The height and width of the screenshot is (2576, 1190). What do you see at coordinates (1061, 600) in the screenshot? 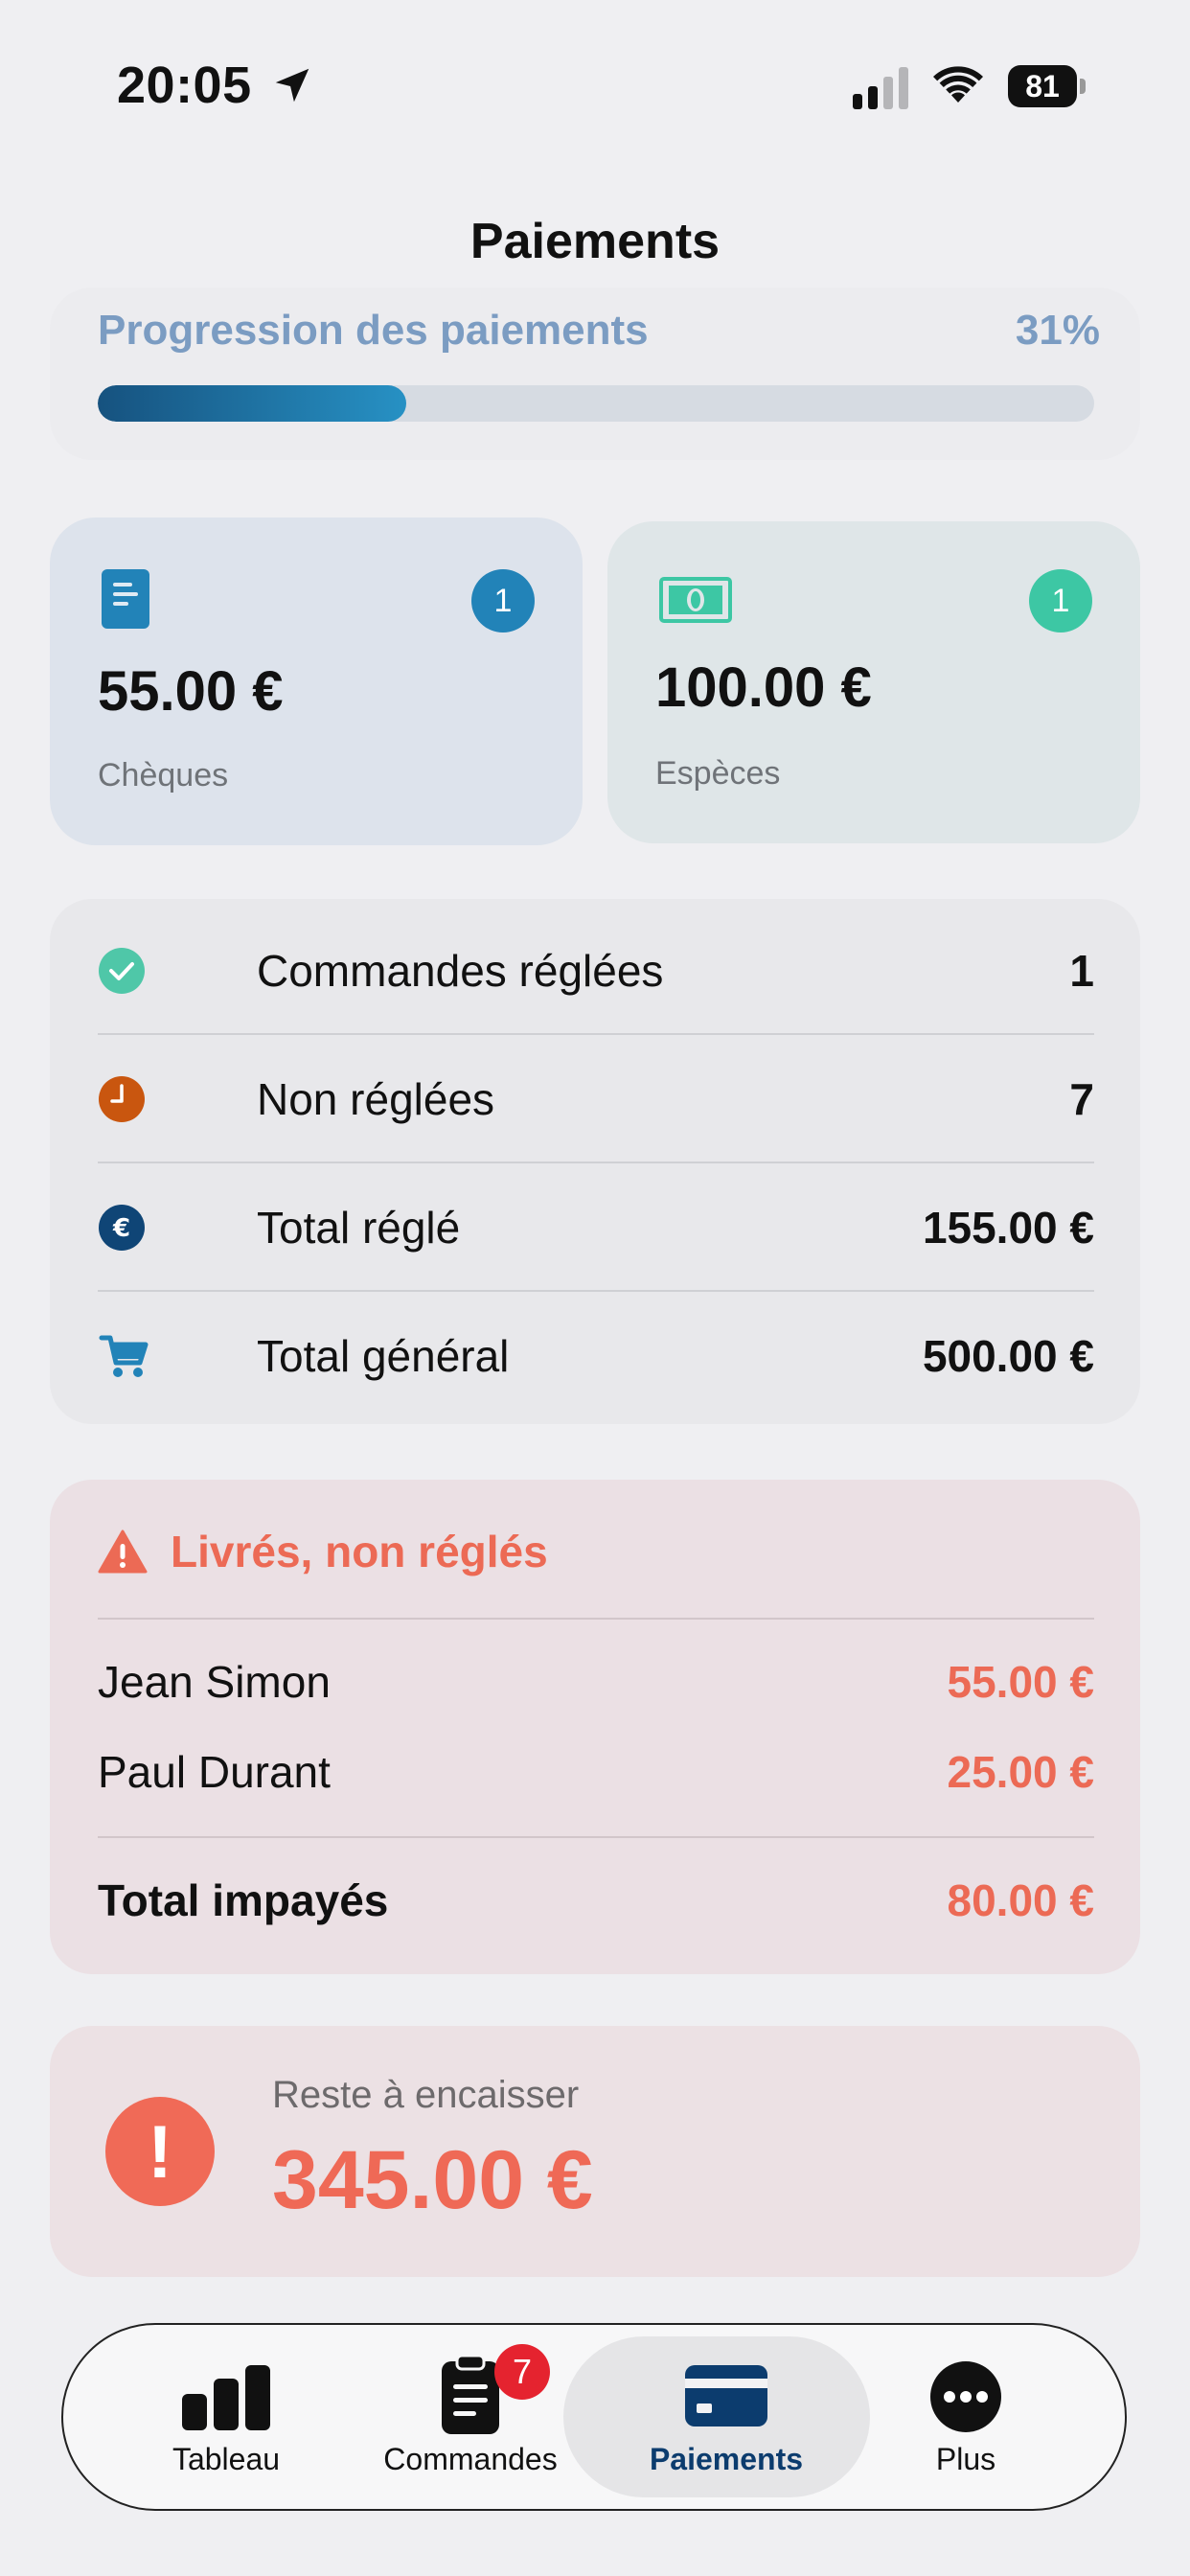
I see `cash-count-badge: 1` at bounding box center [1061, 600].